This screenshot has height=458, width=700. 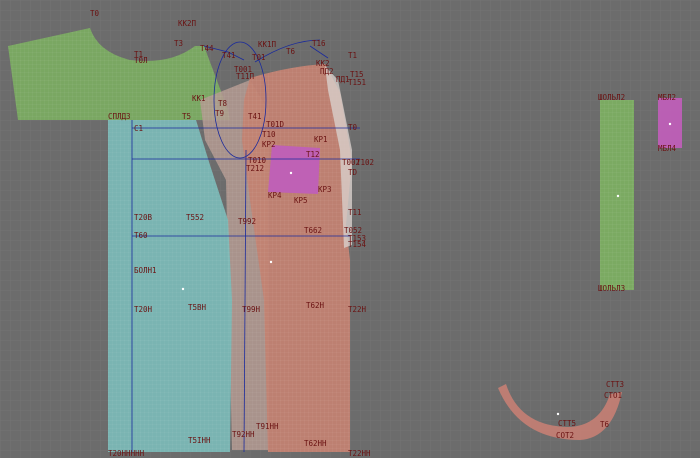 I want to click on label-t11: T11, so click(x=355, y=212).